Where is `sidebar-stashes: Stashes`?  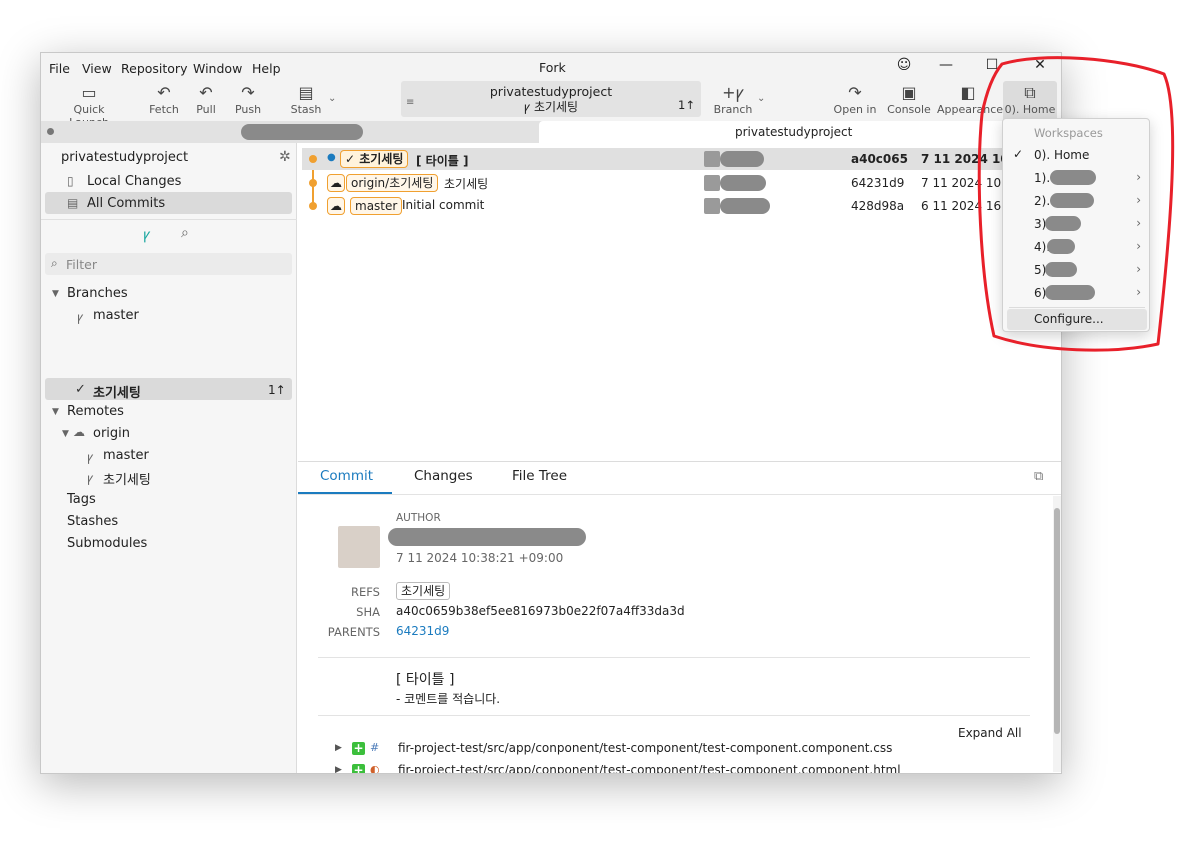 sidebar-stashes: Stashes is located at coordinates (92, 521).